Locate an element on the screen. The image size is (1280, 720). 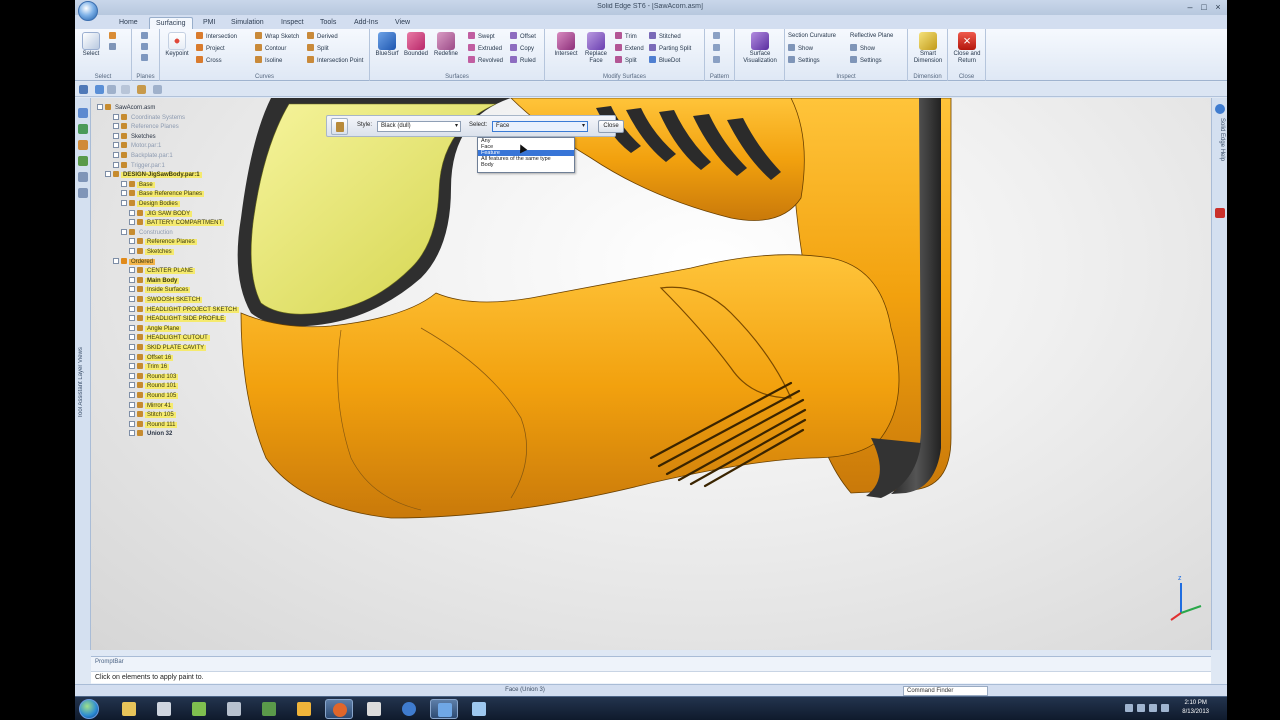
tree-item: SWOOSH SKETCH is located at coordinates (166, 300).